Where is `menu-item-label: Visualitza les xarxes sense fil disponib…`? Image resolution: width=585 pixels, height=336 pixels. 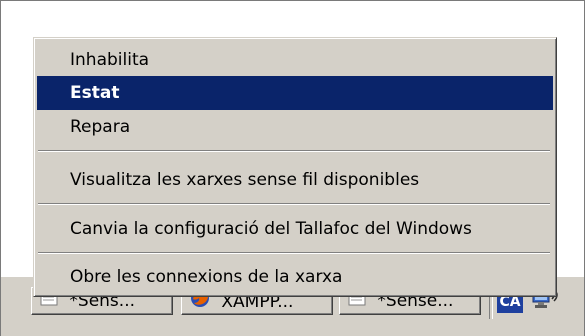
menu-item-label: Visualitza les xarxes sense fil disponib… is located at coordinates (245, 180).